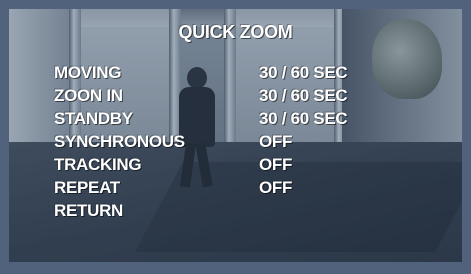 This screenshot has width=471, height=274. What do you see at coordinates (119, 141) in the screenshot?
I see `menu-item-label: SYNCHRONOUS` at bounding box center [119, 141].